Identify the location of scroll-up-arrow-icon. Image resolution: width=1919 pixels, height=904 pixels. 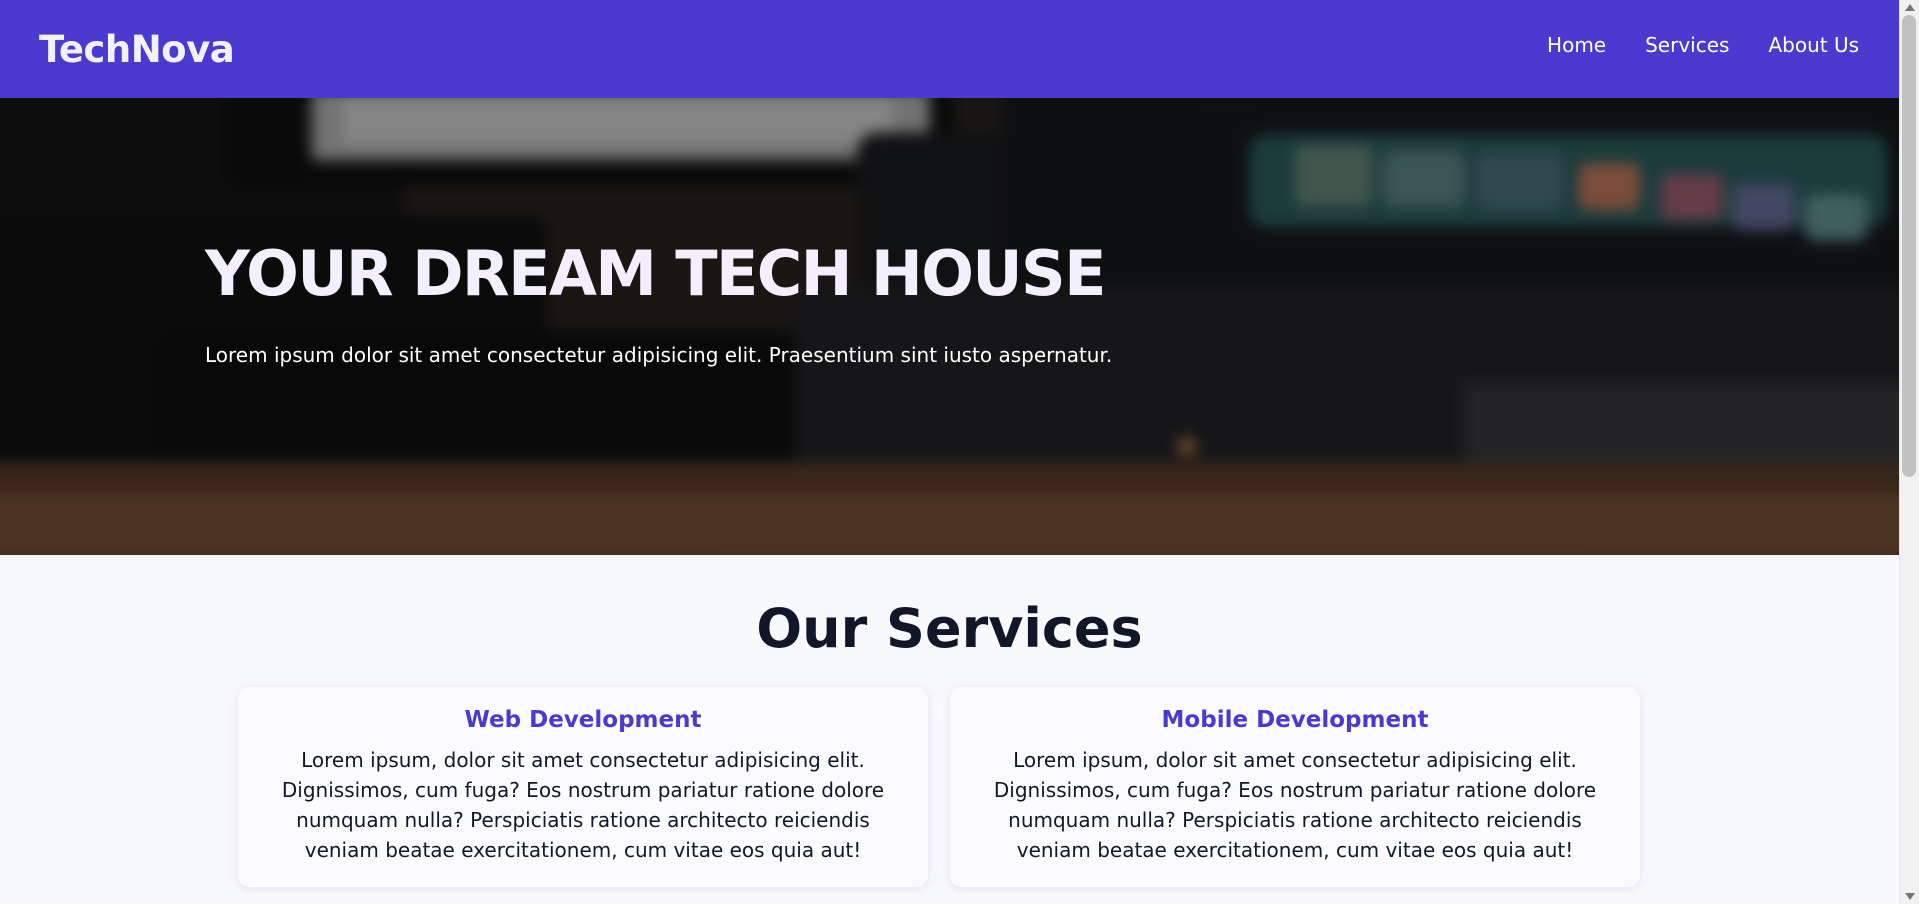
(1910, 7).